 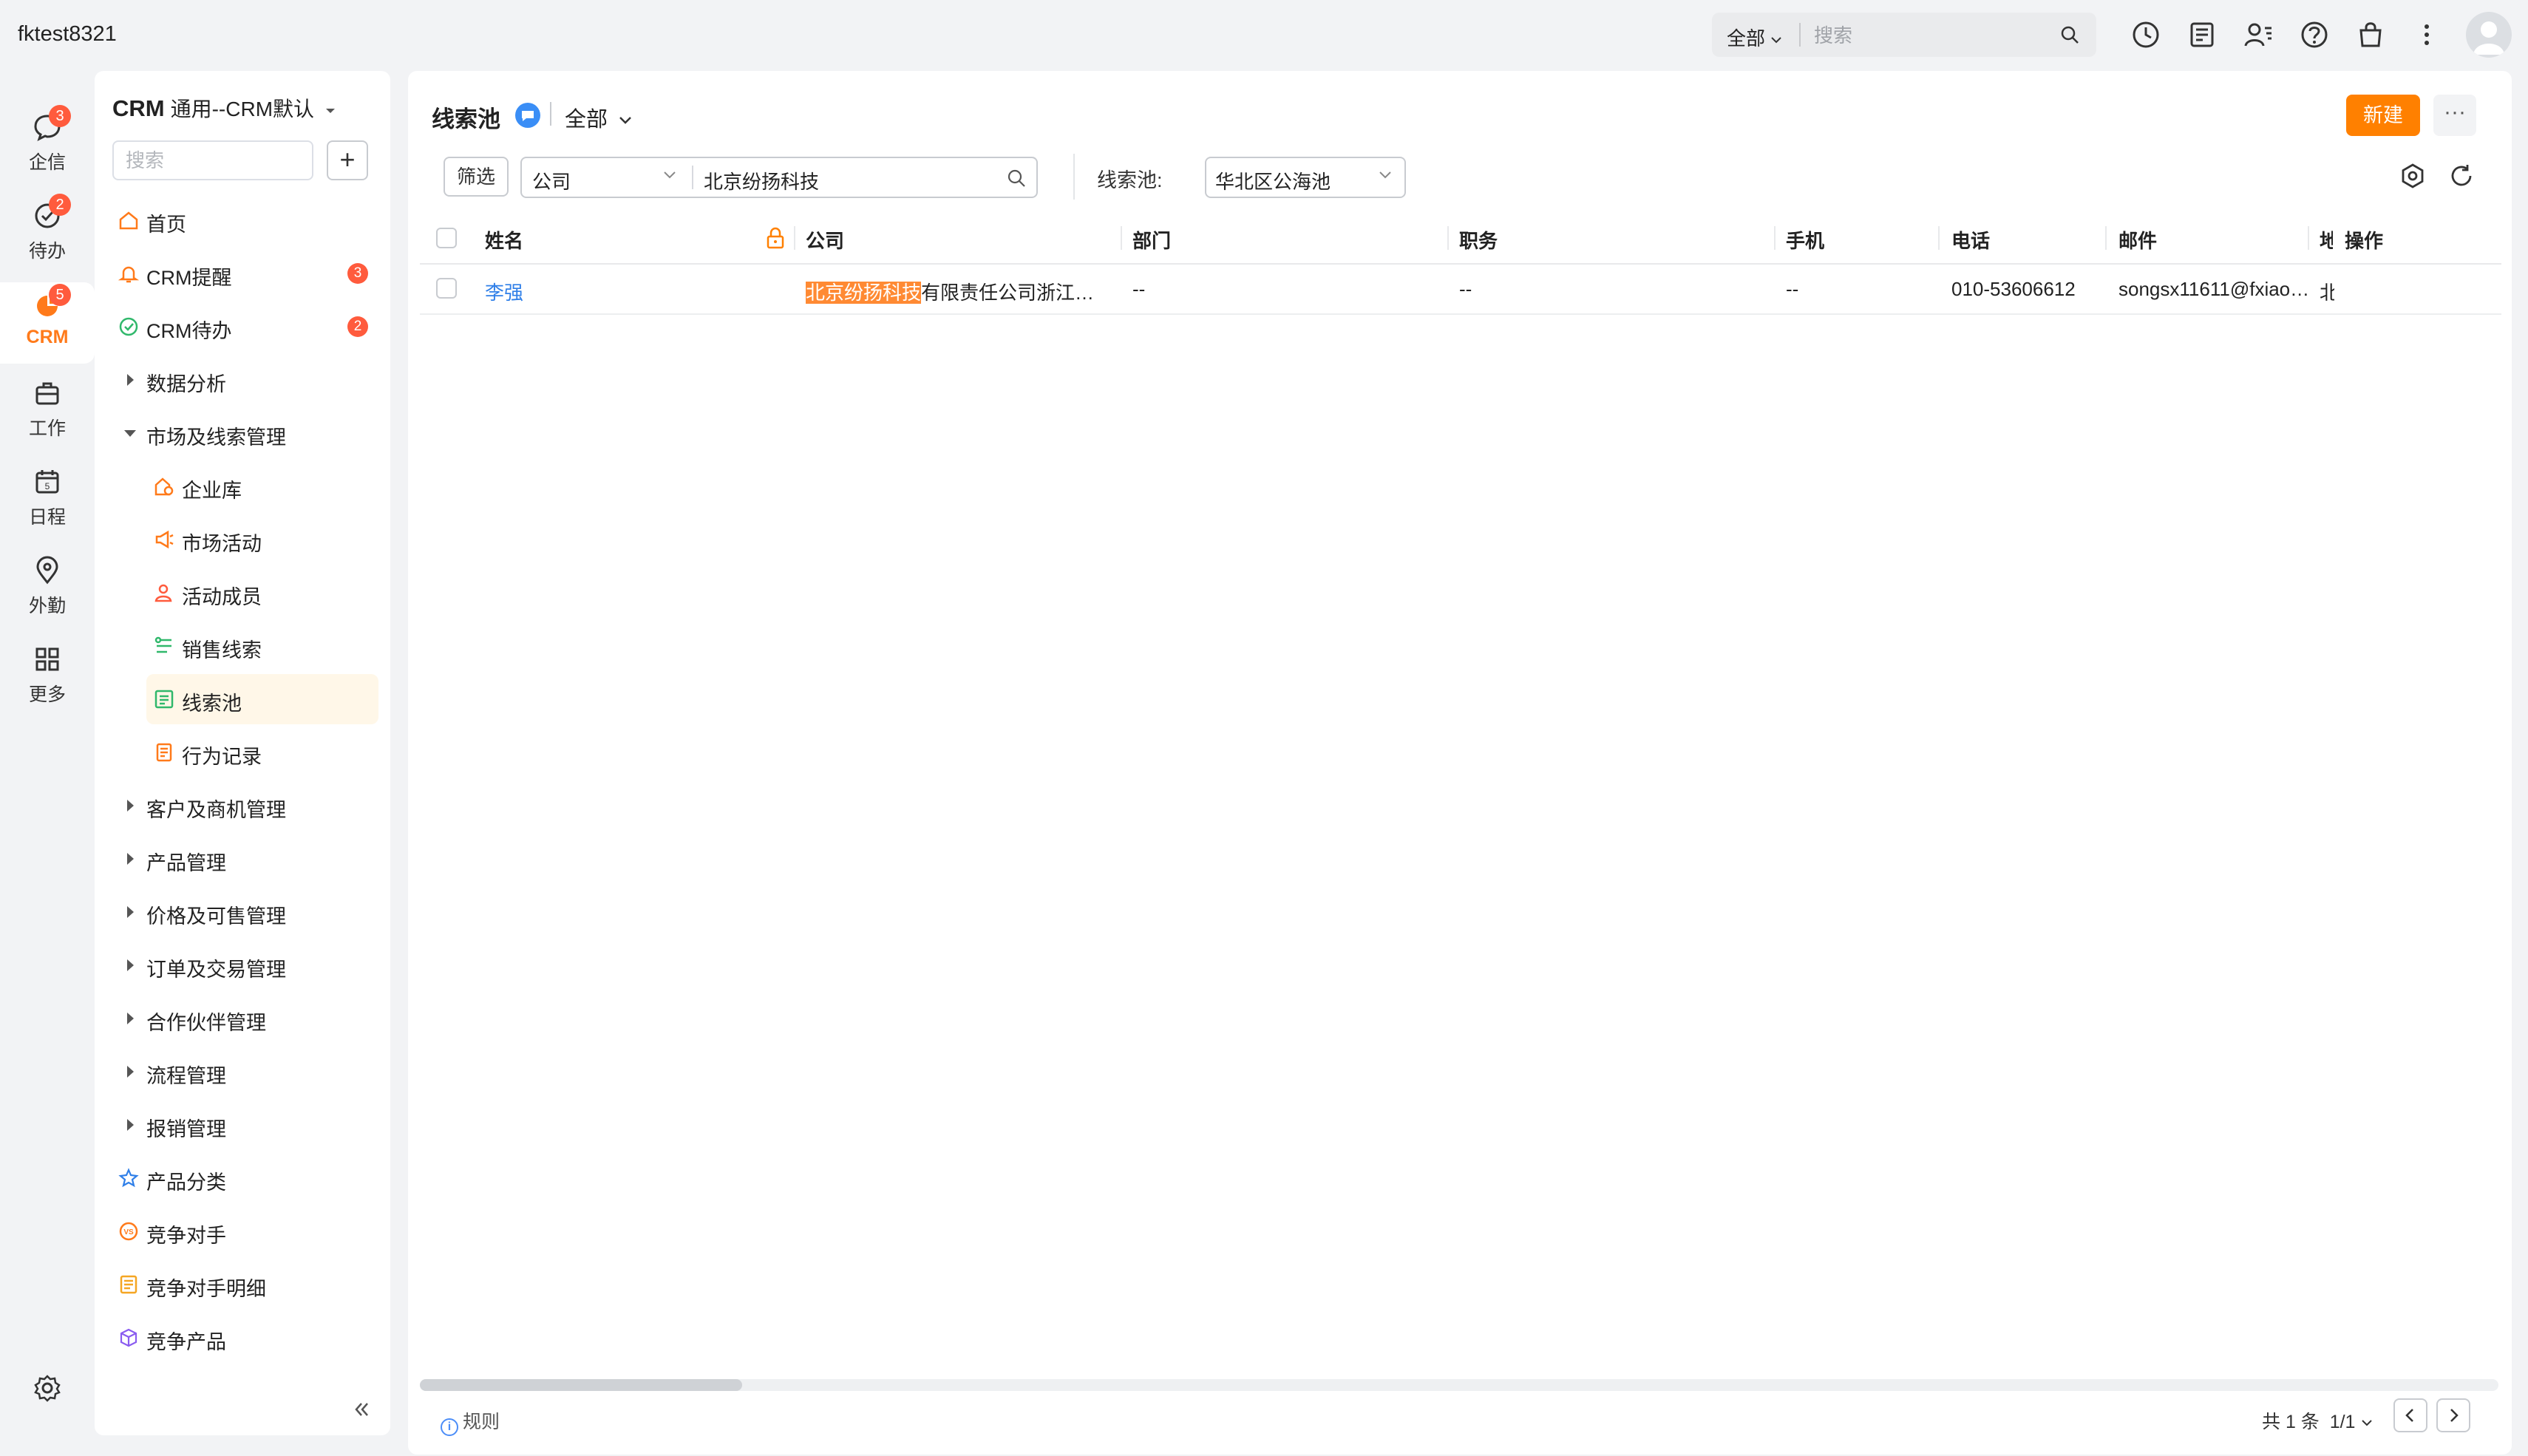 What do you see at coordinates (48, 587) in the screenshot?
I see `rail-item-field: 外勤` at bounding box center [48, 587].